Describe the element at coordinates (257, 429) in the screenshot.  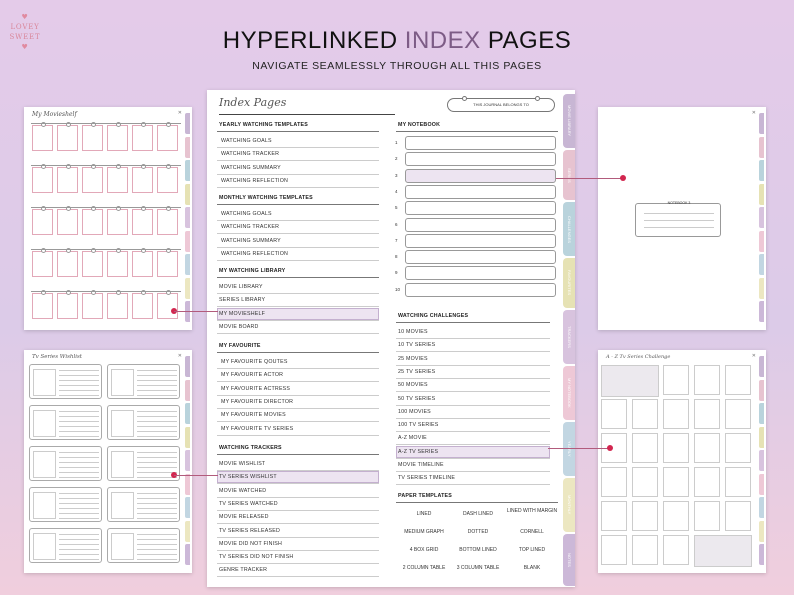
I see `index-link: MY FAVOURITE TV SERIES` at that location.